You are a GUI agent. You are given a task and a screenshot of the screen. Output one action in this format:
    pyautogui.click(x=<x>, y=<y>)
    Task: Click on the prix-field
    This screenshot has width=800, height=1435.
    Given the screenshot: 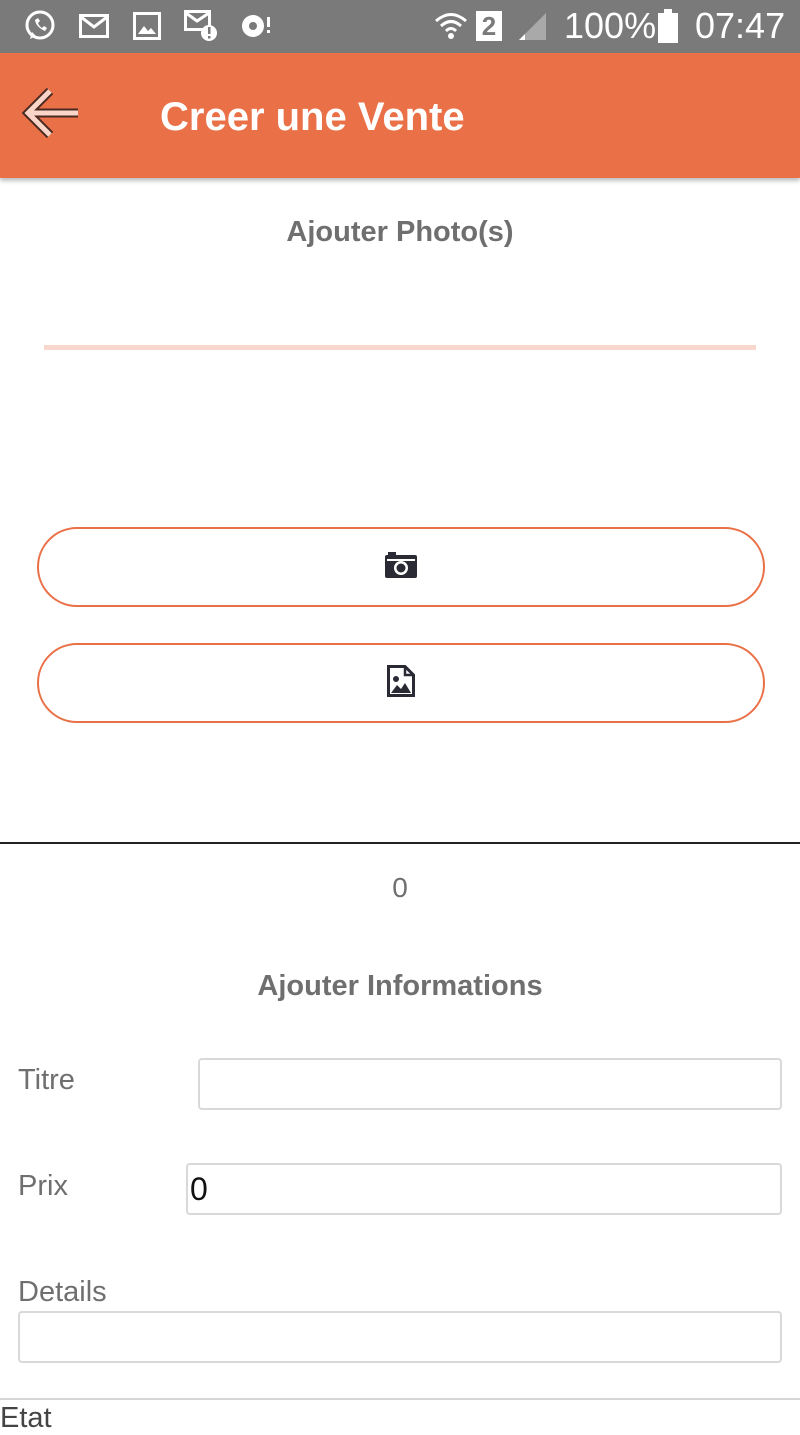 What is the action you would take?
    pyautogui.click(x=484, y=1189)
    